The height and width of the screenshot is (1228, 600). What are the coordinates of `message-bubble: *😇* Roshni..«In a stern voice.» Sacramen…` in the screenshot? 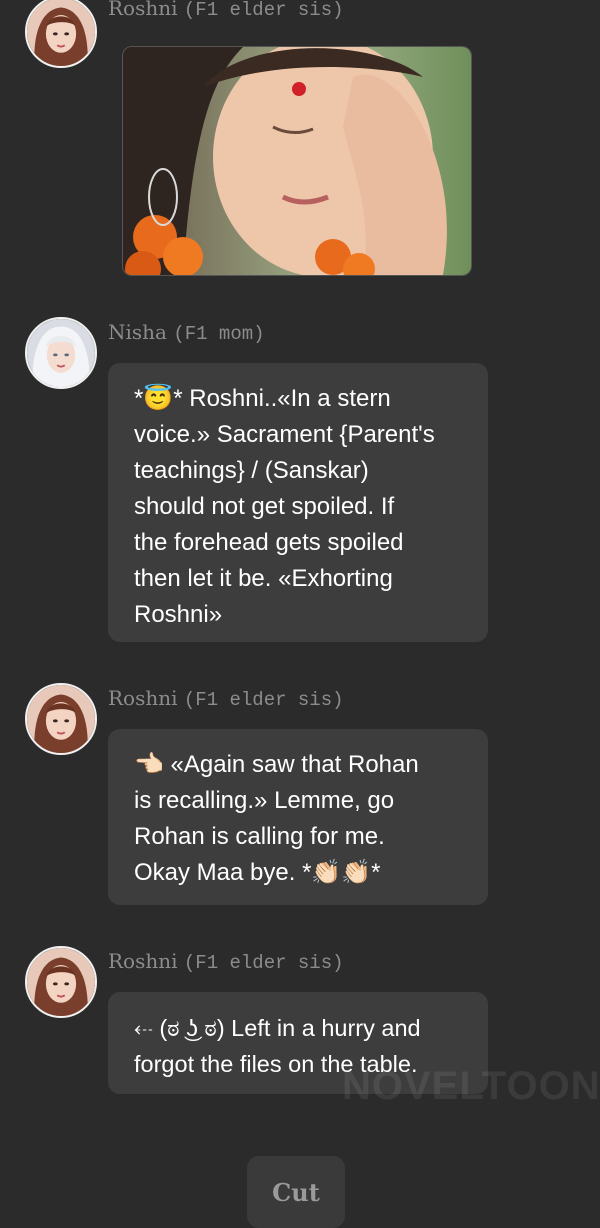 It's located at (298, 502).